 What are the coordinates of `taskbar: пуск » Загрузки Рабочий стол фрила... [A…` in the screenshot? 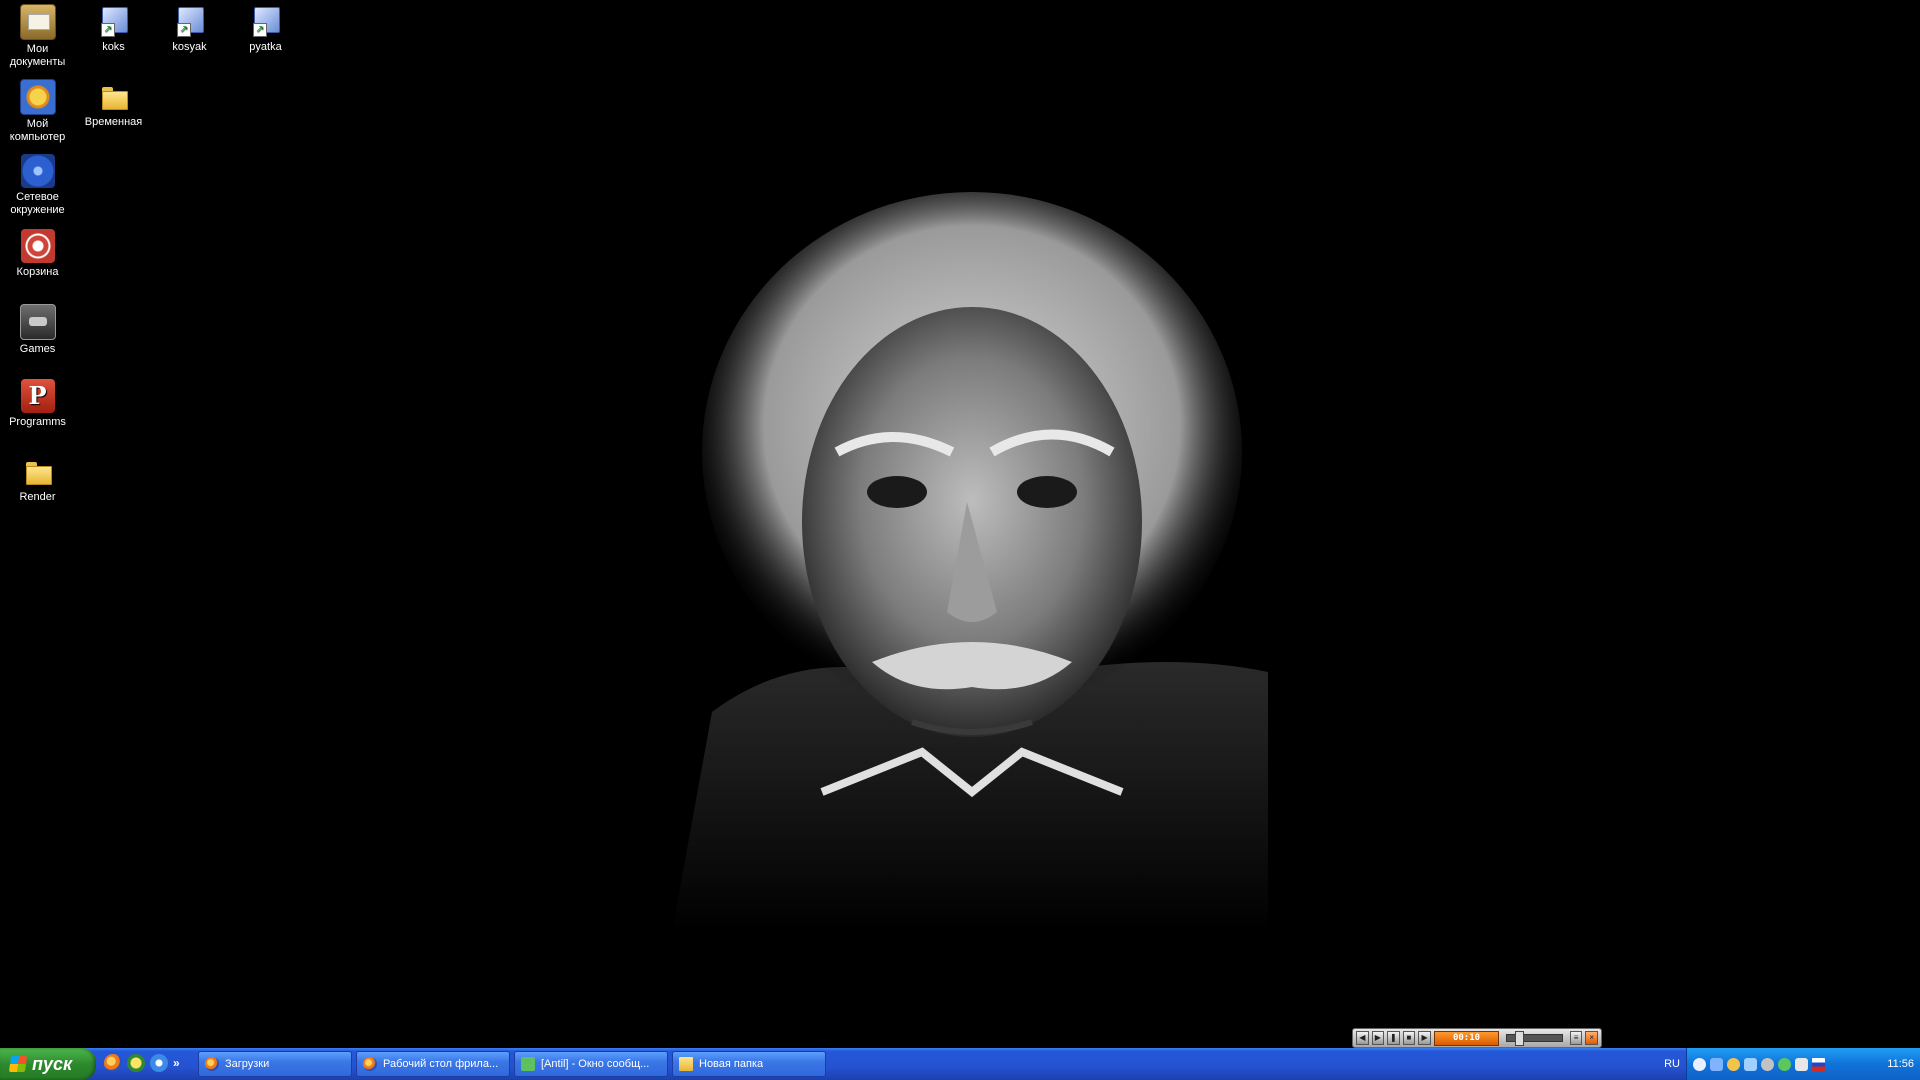 It's located at (960, 1064).